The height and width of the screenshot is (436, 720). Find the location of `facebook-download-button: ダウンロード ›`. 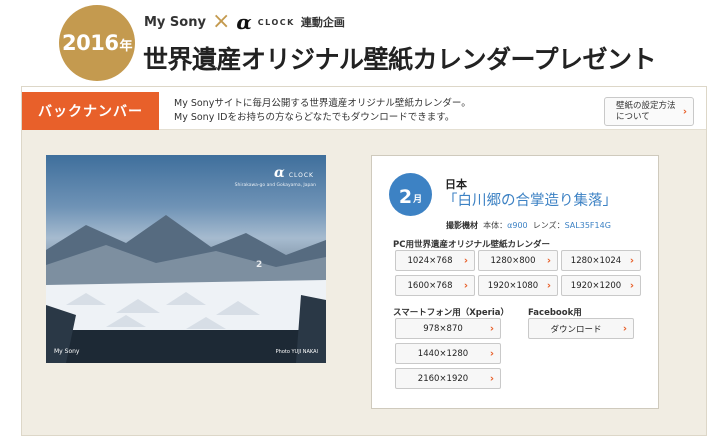

facebook-download-button: ダウンロード › is located at coordinates (581, 328).